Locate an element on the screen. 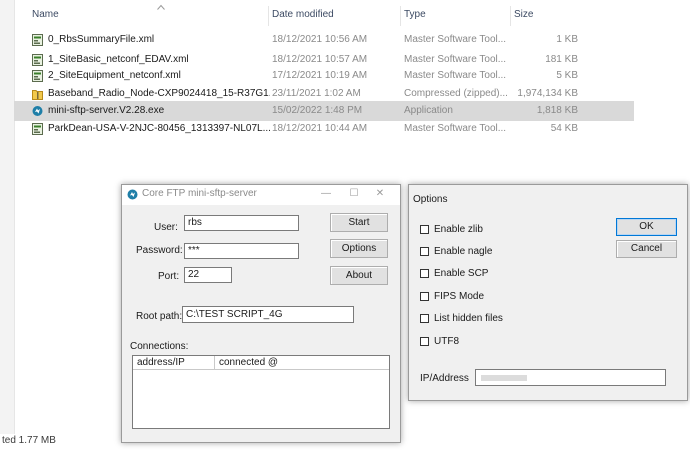  connections-label: Connections: is located at coordinates (159, 346).